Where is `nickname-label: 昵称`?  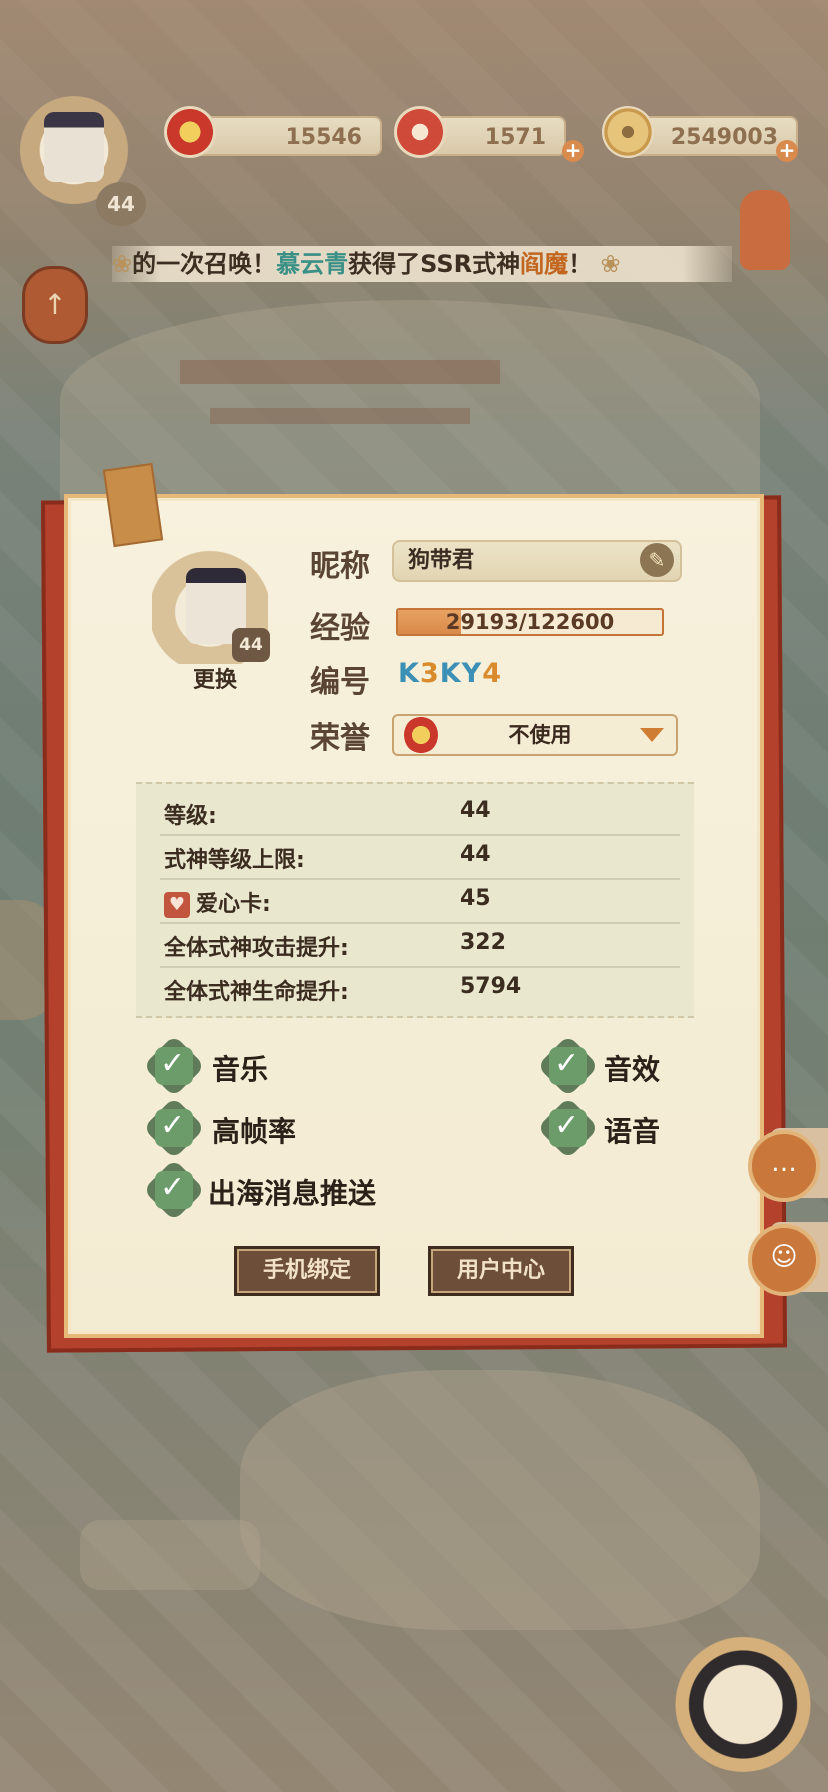 nickname-label: 昵称 is located at coordinates (340, 566).